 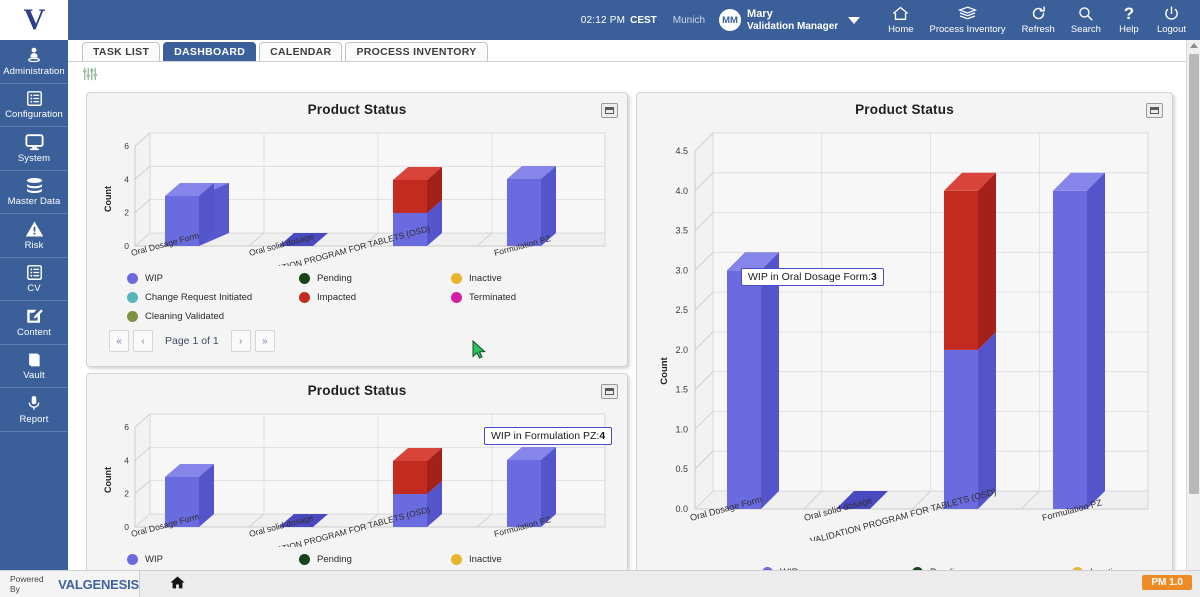 I want to click on last-page-button: », so click(x=264, y=341).